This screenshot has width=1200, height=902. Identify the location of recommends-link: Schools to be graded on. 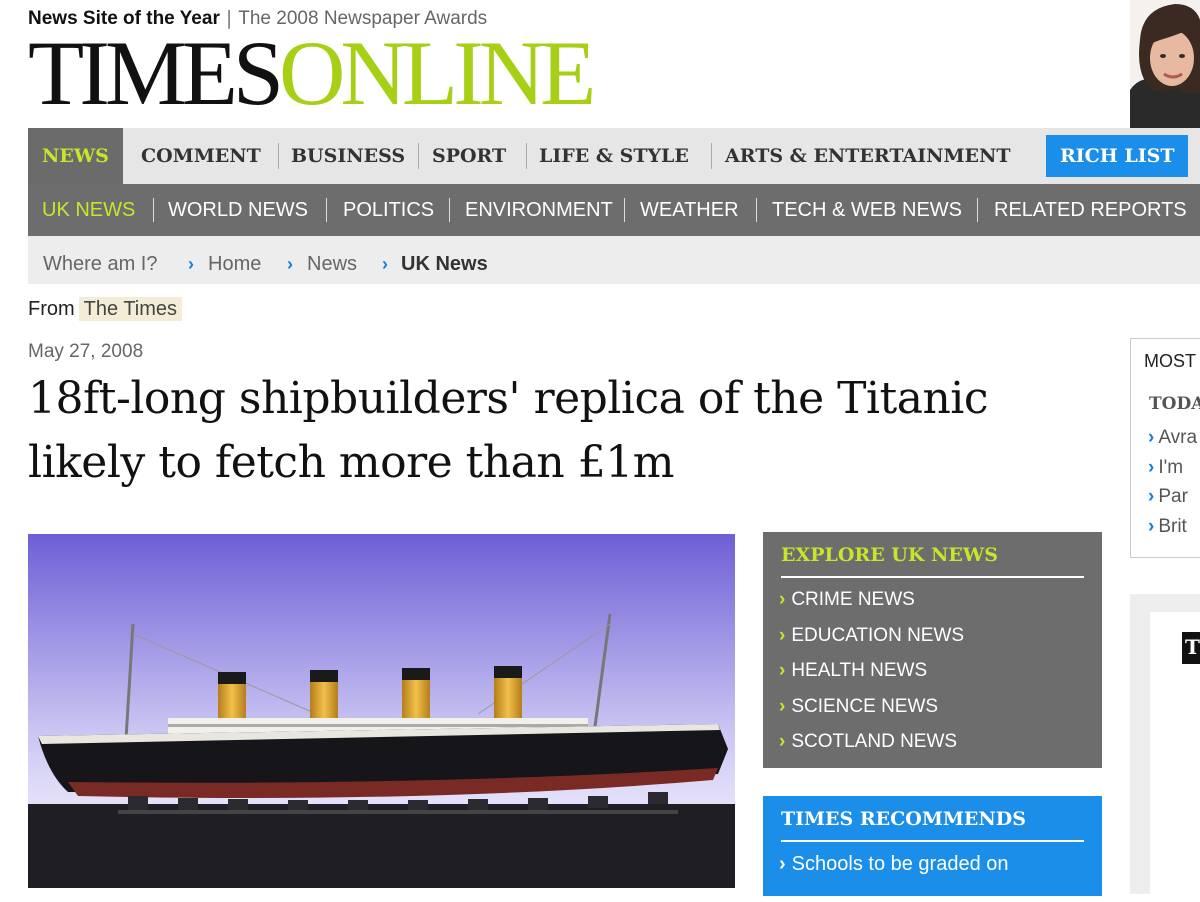
(900, 864).